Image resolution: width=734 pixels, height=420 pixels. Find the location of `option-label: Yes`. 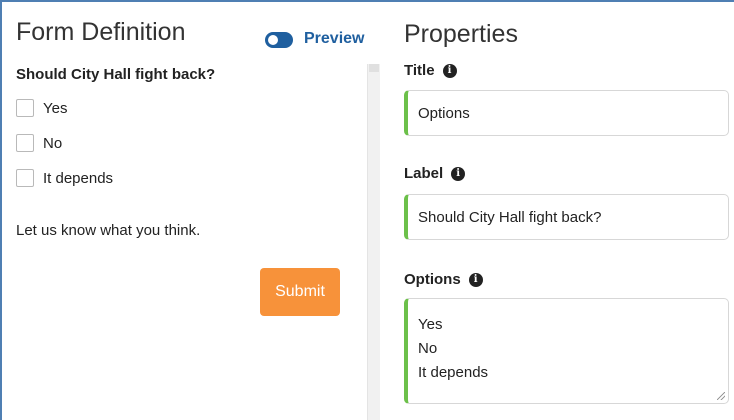

option-label: Yes is located at coordinates (55, 108).